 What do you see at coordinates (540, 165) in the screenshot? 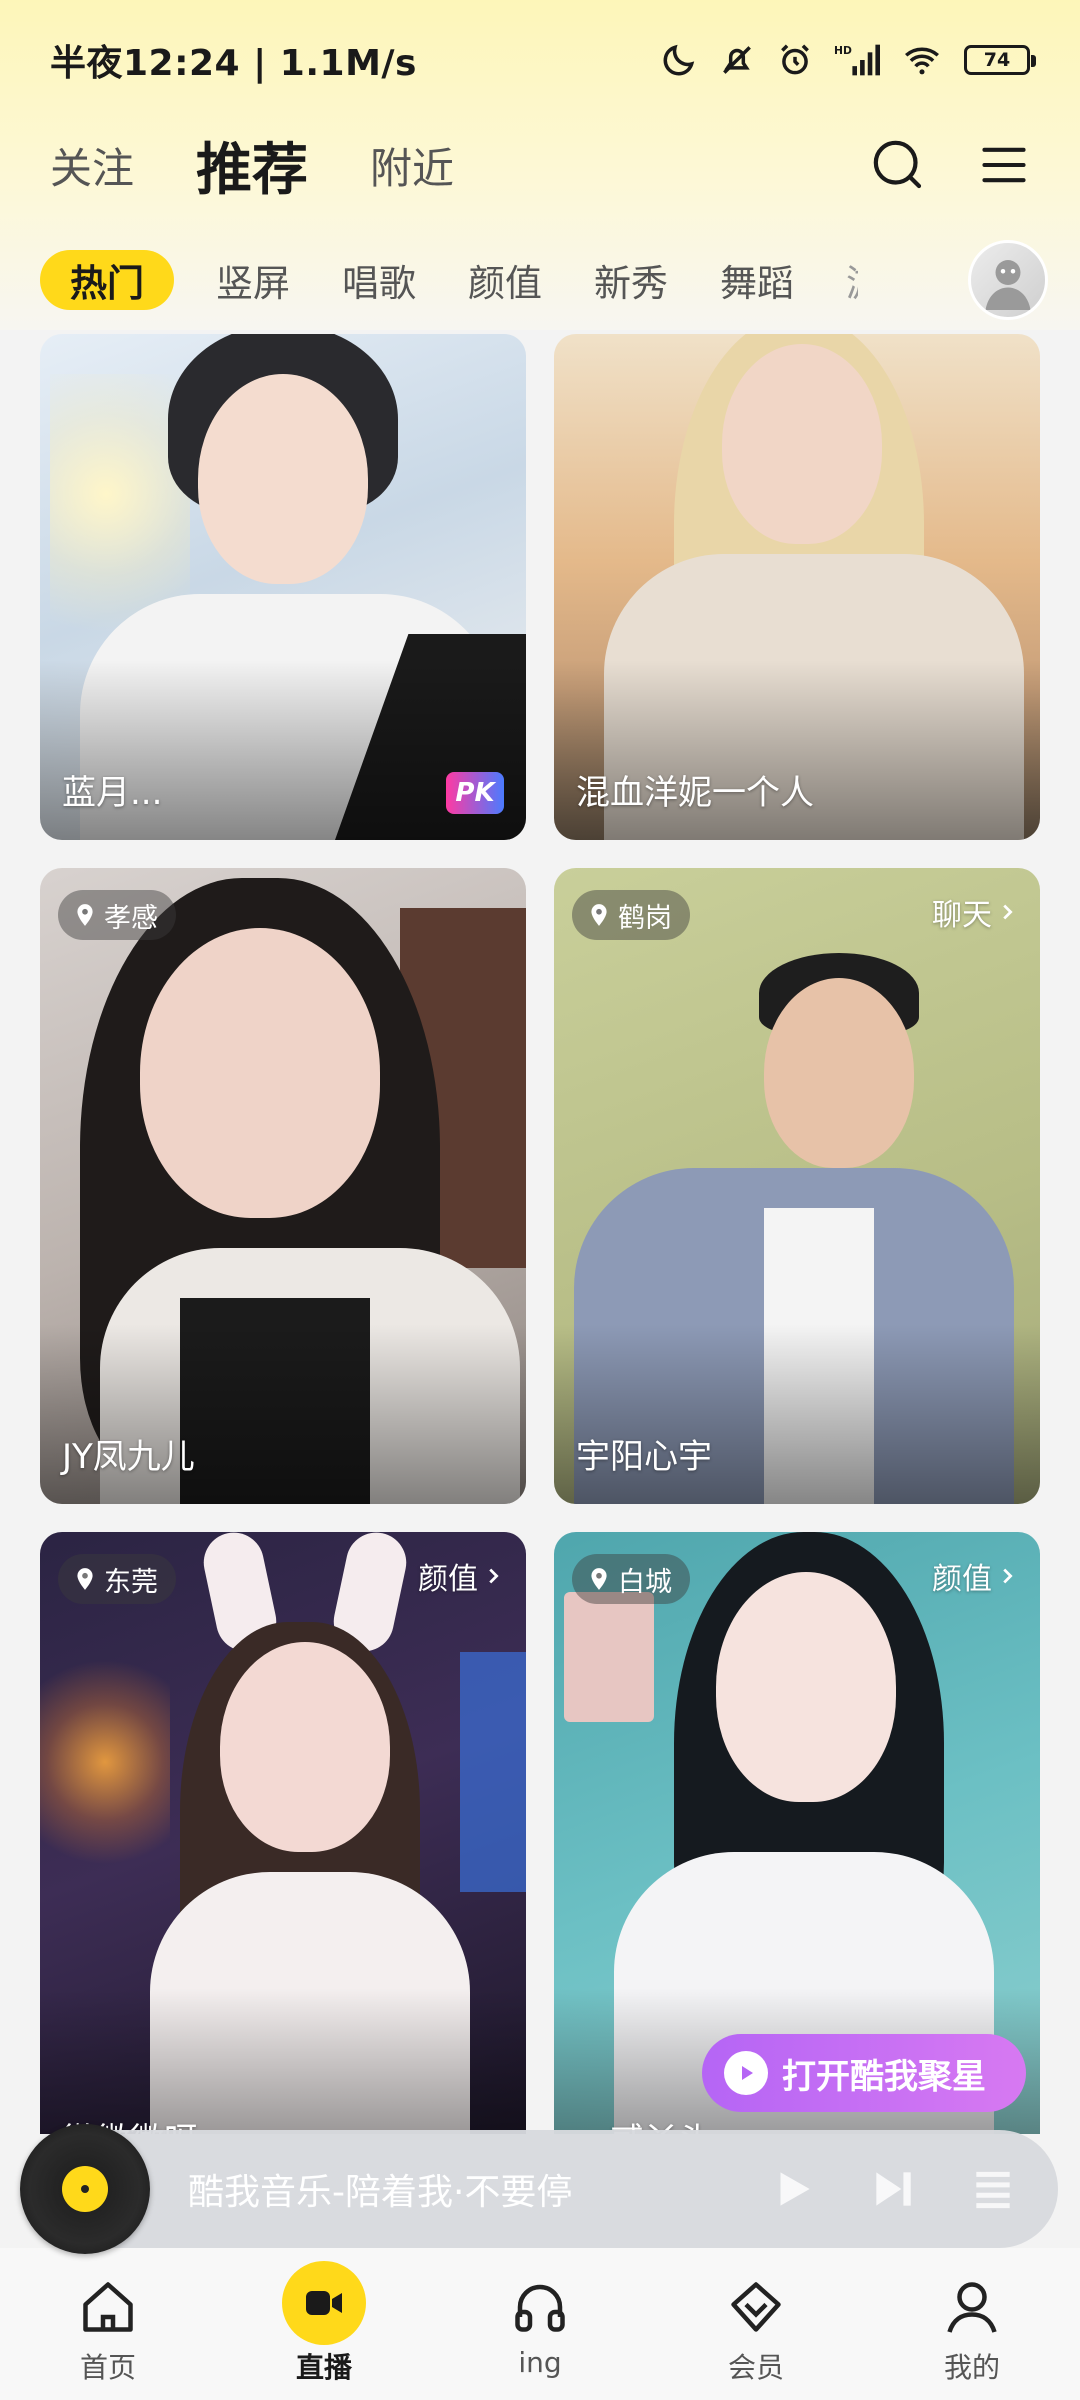
I see `top-tabs: 关注 推荐 附近` at bounding box center [540, 165].